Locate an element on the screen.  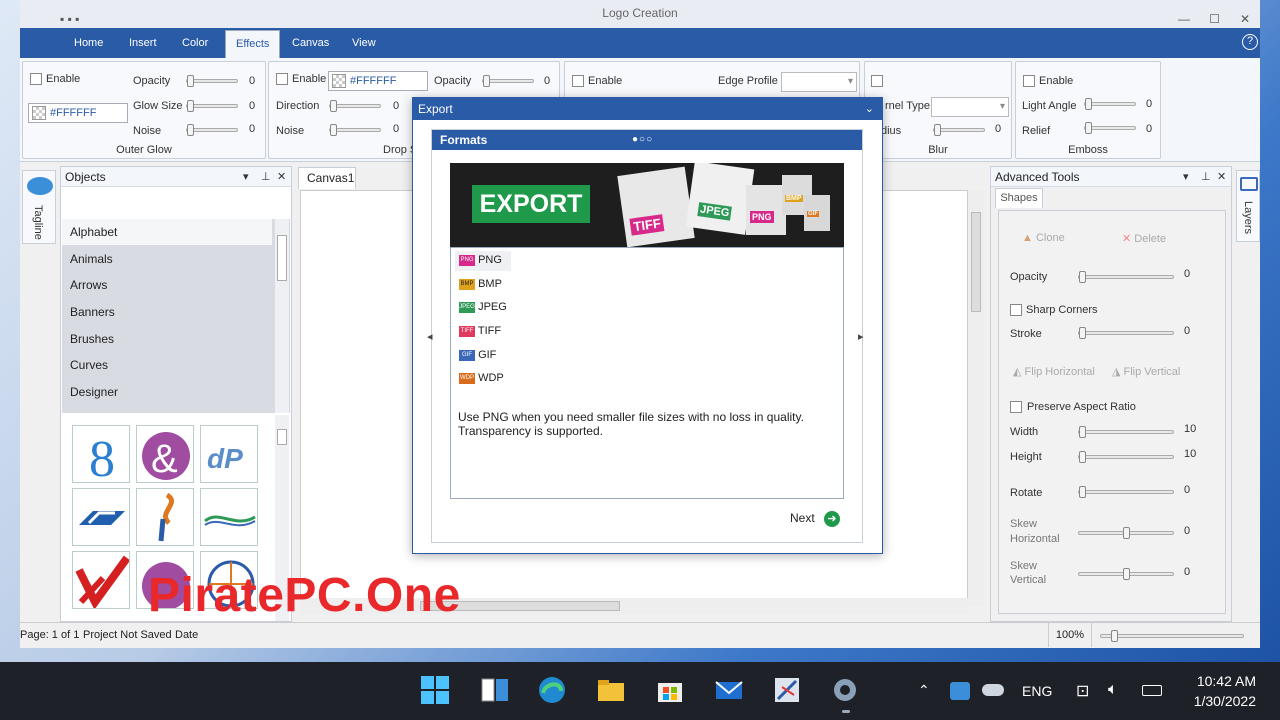
emboss-enable-checkbox is located at coordinates (1029, 81).